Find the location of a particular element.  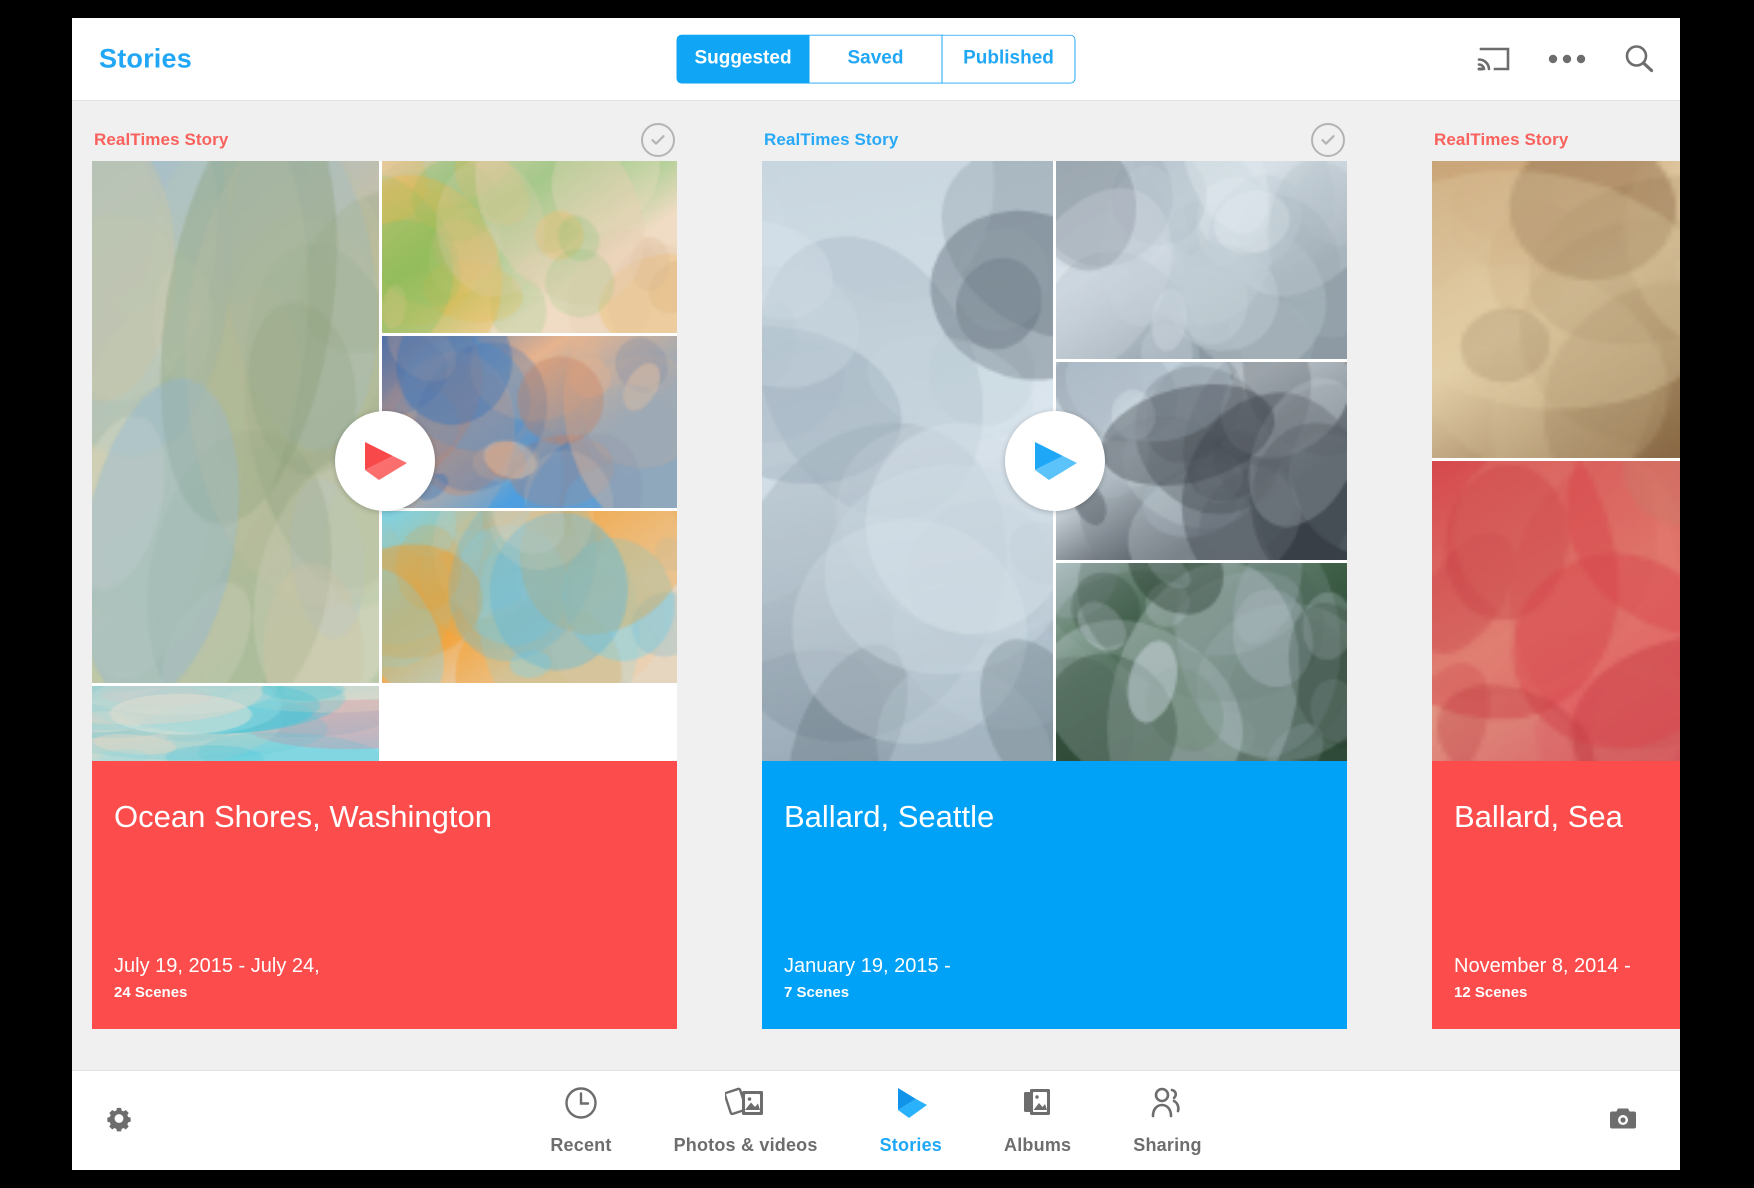

page-title: Stories is located at coordinates (145, 58).